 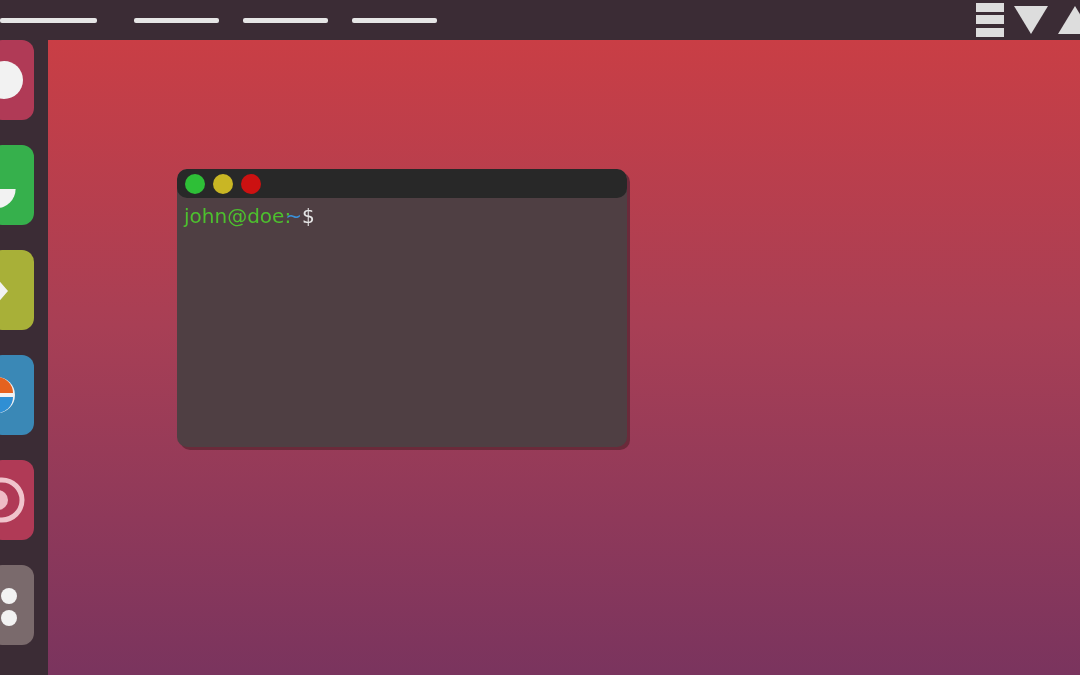 What do you see at coordinates (1031, 20) in the screenshot?
I see `down-triangle-icon` at bounding box center [1031, 20].